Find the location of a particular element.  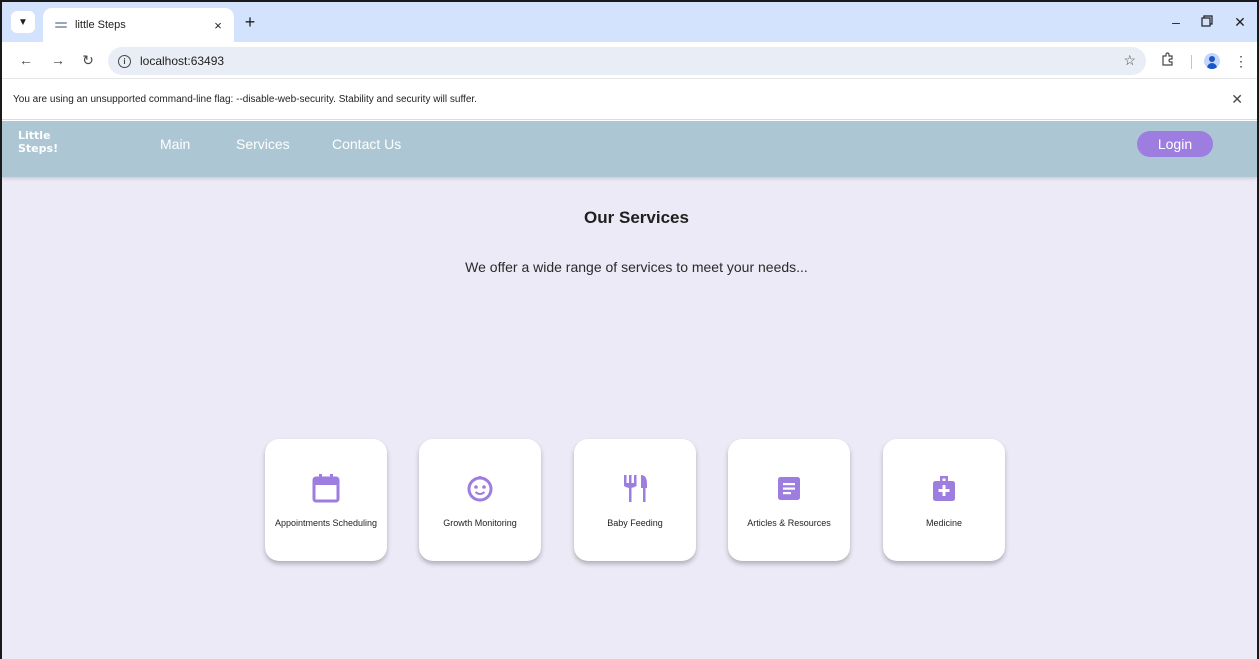

service-label: Growth Monitoring is located at coordinates (480, 523).